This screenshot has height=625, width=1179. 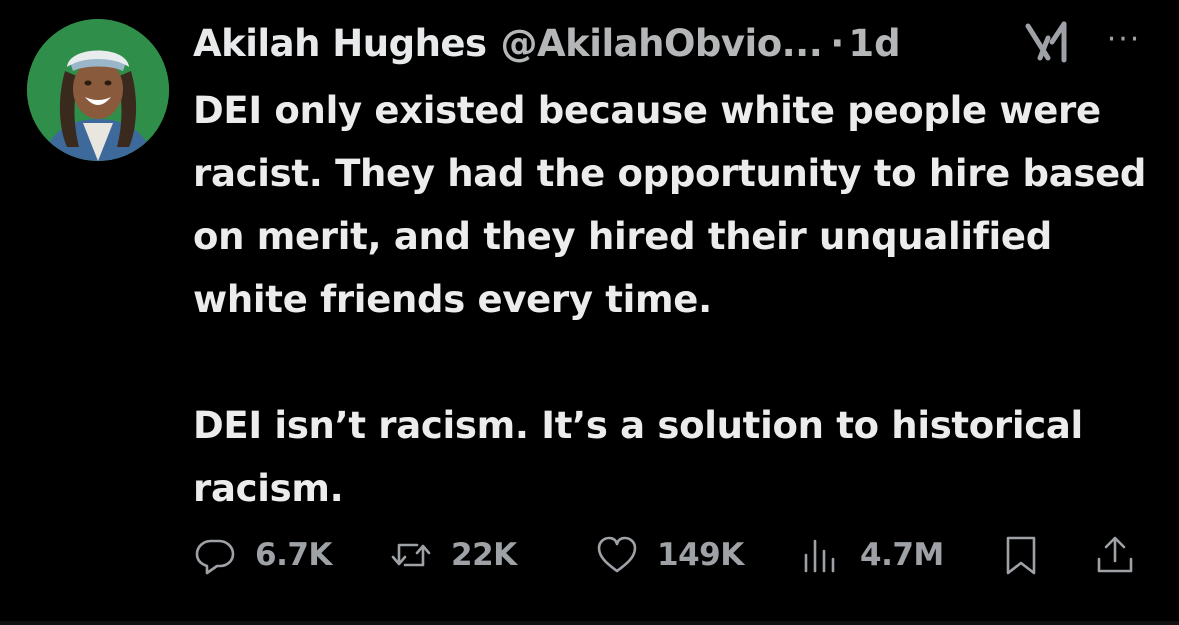 What do you see at coordinates (411, 555) in the screenshot?
I see `repost-icon` at bounding box center [411, 555].